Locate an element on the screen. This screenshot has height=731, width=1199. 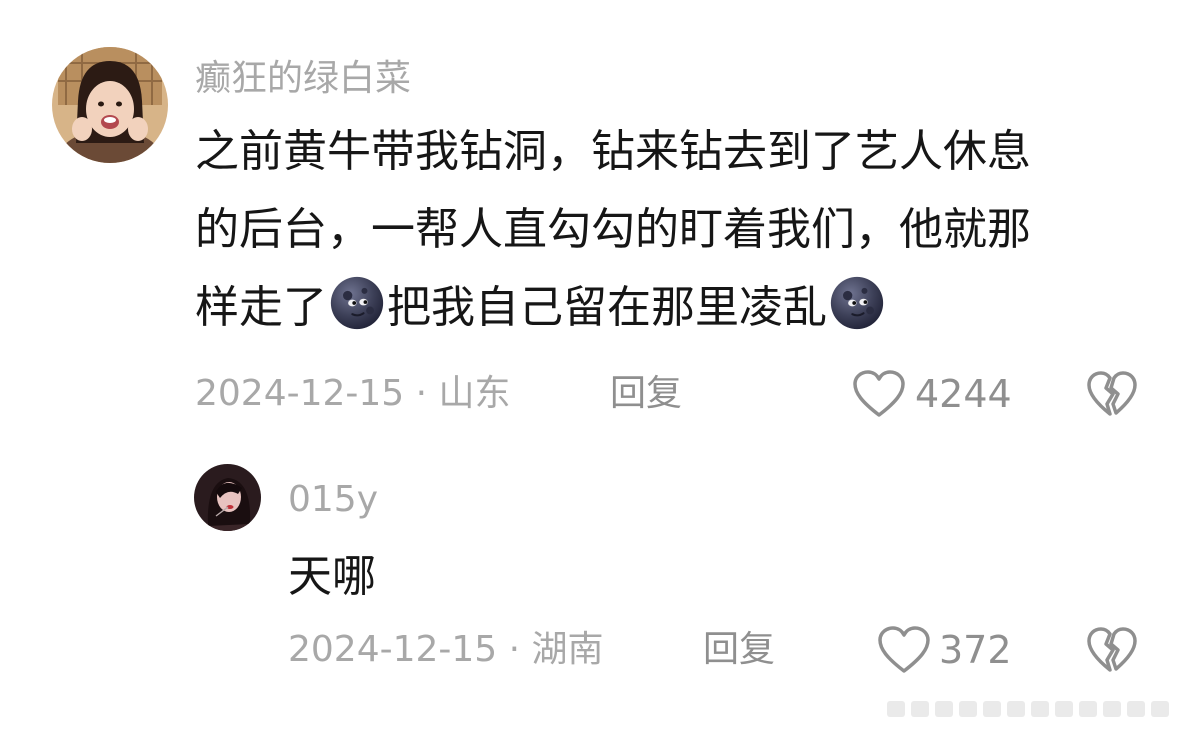
reply-meta: 2024-12-15 · 湖南 is located at coordinates (446, 649).